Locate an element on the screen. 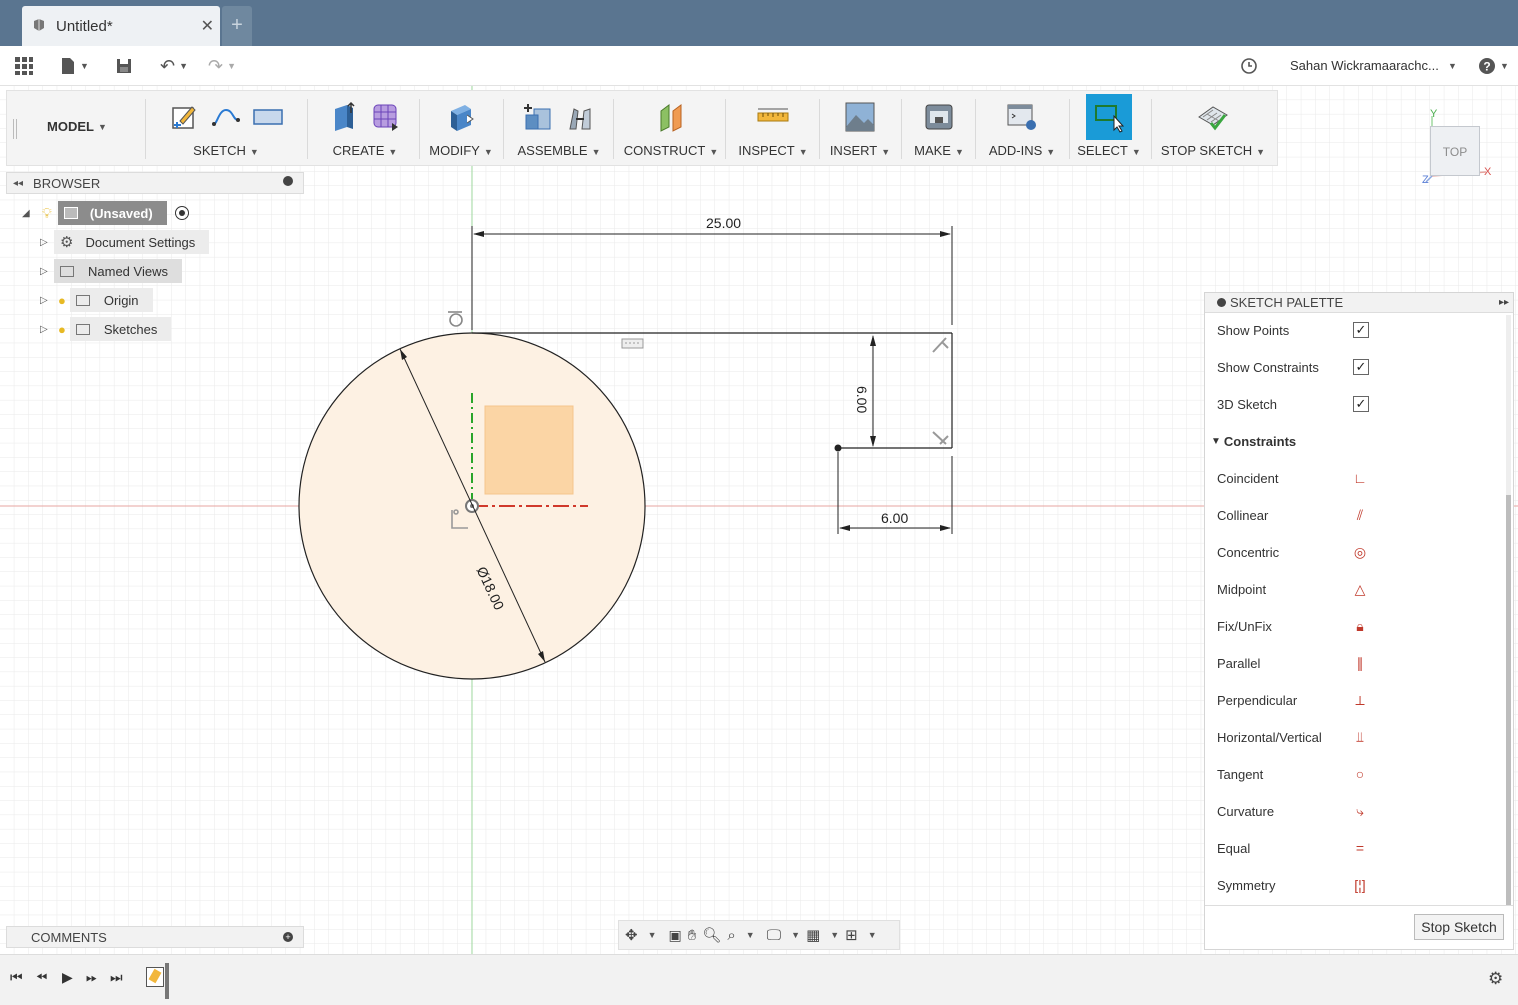 The image size is (1518, 1005). constraint-equal: Equal = is located at coordinates (1357, 848).